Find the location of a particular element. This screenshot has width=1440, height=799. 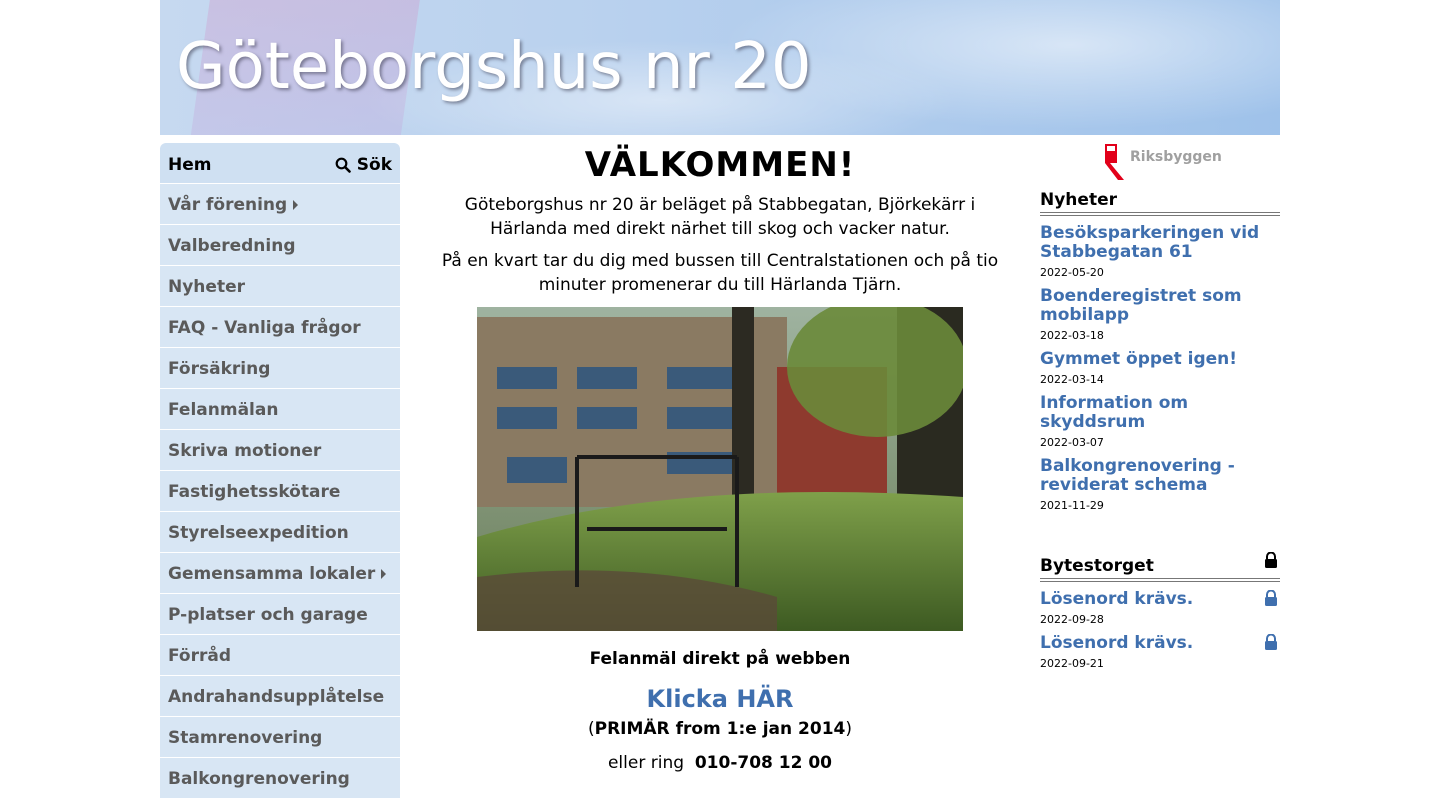

news-item: Gymmet öppet igen! 2022-03-14 is located at coordinates (1160, 368).